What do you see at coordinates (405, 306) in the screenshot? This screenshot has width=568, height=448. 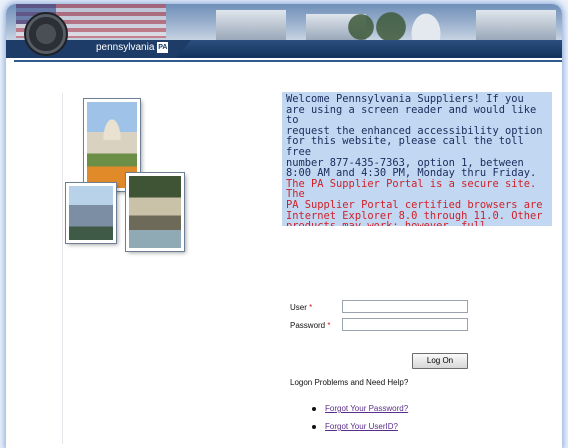 I see `user-field` at bounding box center [405, 306].